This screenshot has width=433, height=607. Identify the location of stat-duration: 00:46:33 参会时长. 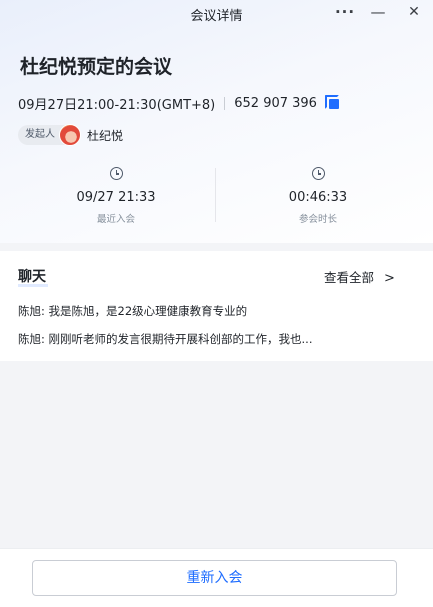
(318, 193).